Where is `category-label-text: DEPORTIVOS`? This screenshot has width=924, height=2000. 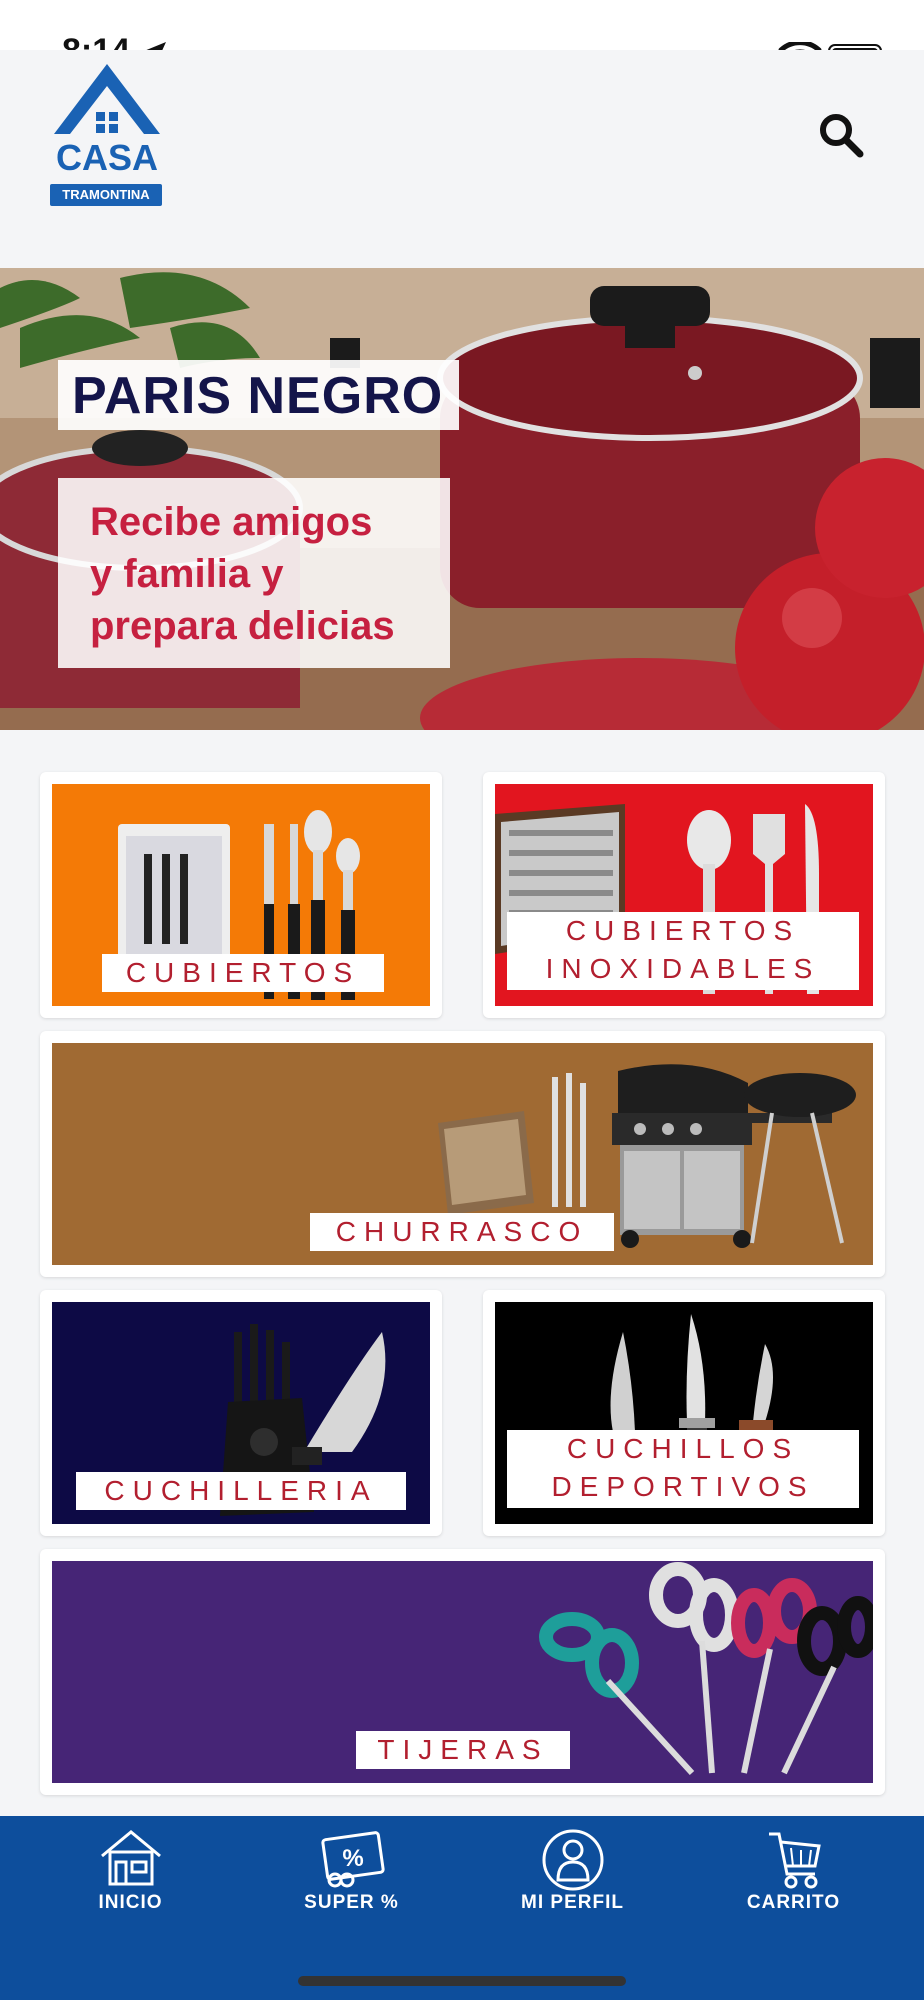 category-label-text: DEPORTIVOS is located at coordinates (683, 1486).